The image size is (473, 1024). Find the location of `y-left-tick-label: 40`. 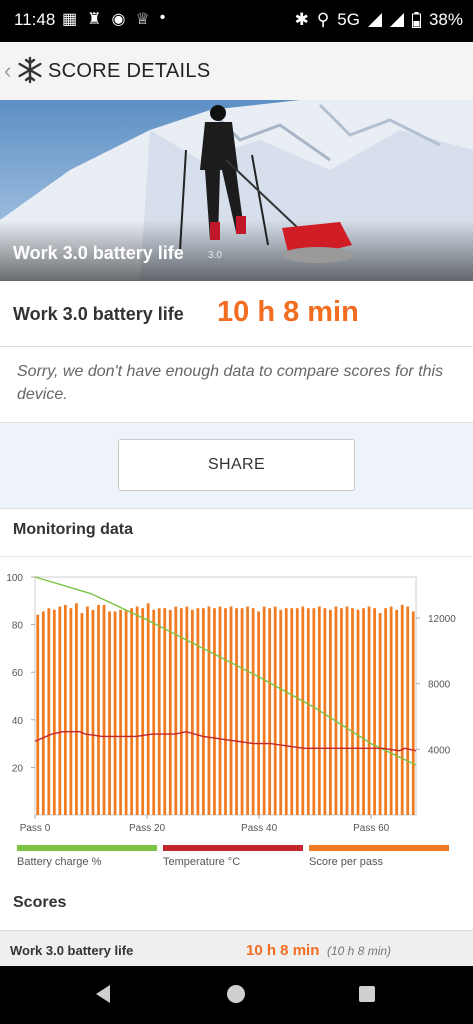

y-left-tick-label: 40 is located at coordinates (18, 721).